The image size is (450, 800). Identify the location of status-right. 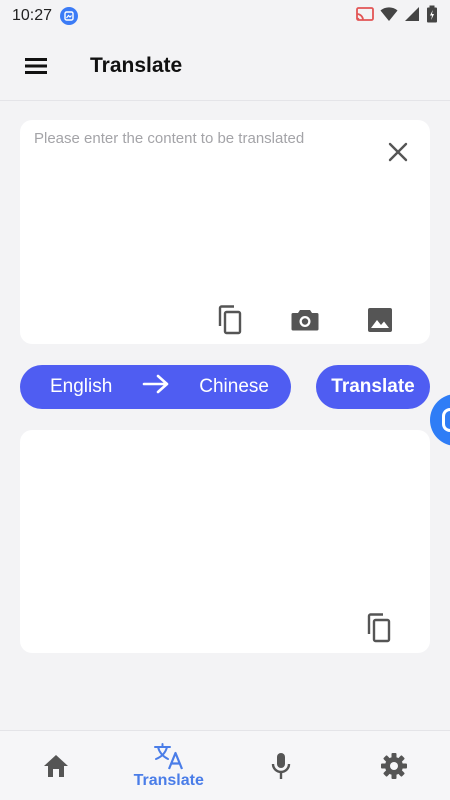
(397, 16).